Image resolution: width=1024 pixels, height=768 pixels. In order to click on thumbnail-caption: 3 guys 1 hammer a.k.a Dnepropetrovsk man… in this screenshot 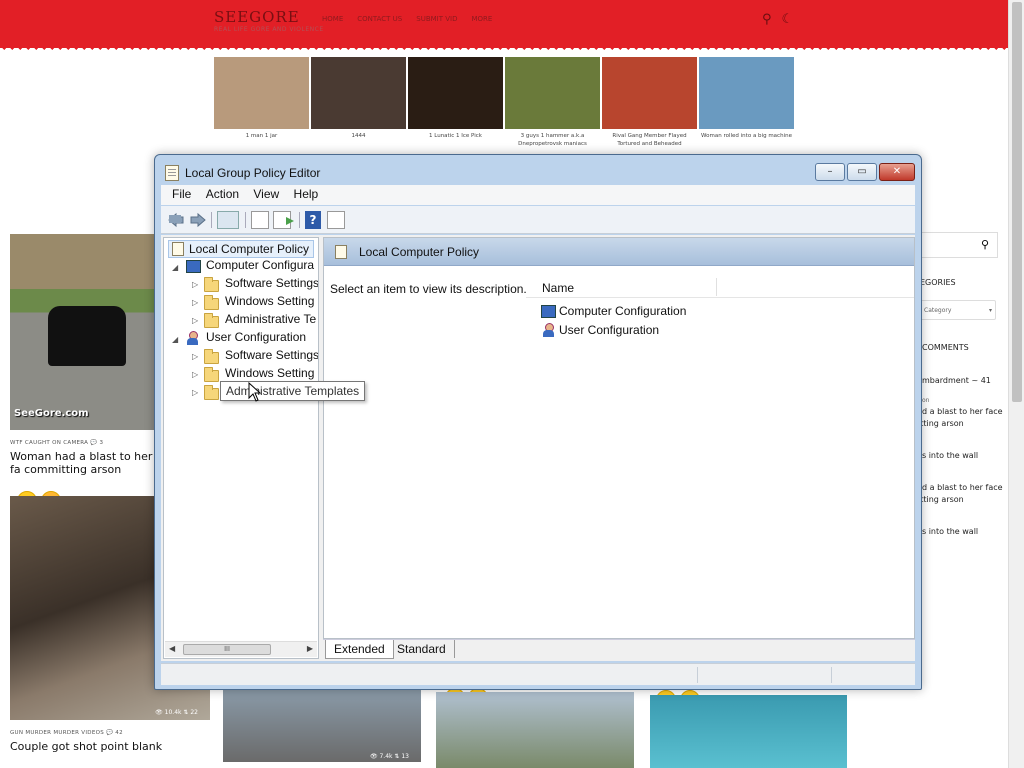, I will do `click(552, 140)`.